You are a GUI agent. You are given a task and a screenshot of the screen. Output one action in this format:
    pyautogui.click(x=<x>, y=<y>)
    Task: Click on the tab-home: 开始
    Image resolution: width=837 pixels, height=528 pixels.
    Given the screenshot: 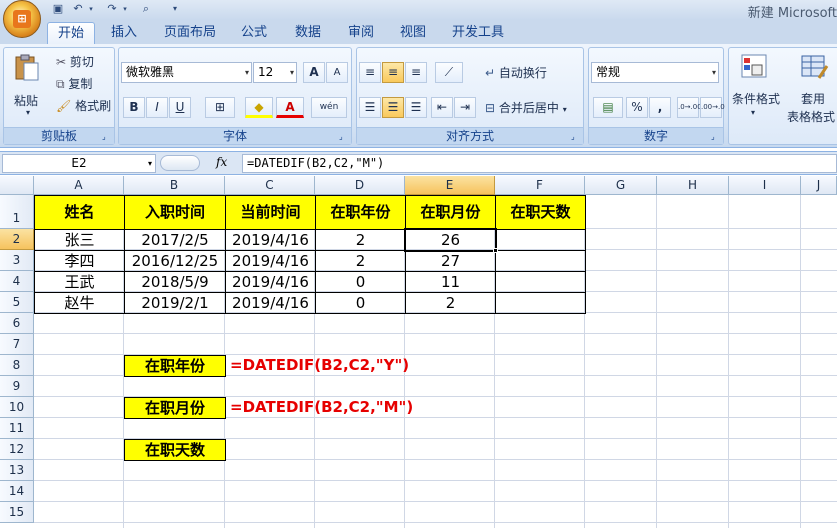 What is the action you would take?
    pyautogui.click(x=71, y=33)
    